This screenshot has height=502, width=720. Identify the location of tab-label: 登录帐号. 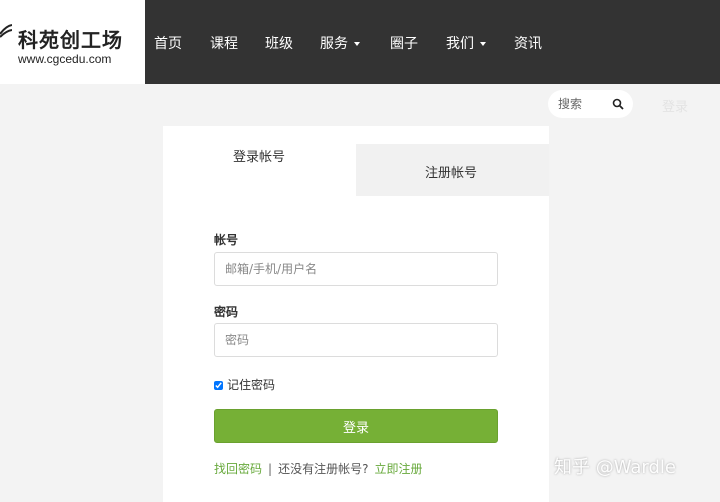
(259, 157).